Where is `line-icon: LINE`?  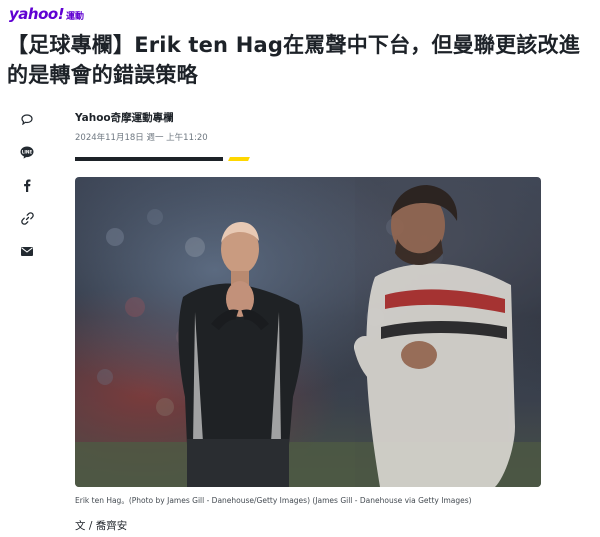
line-icon: LINE is located at coordinates (27, 152).